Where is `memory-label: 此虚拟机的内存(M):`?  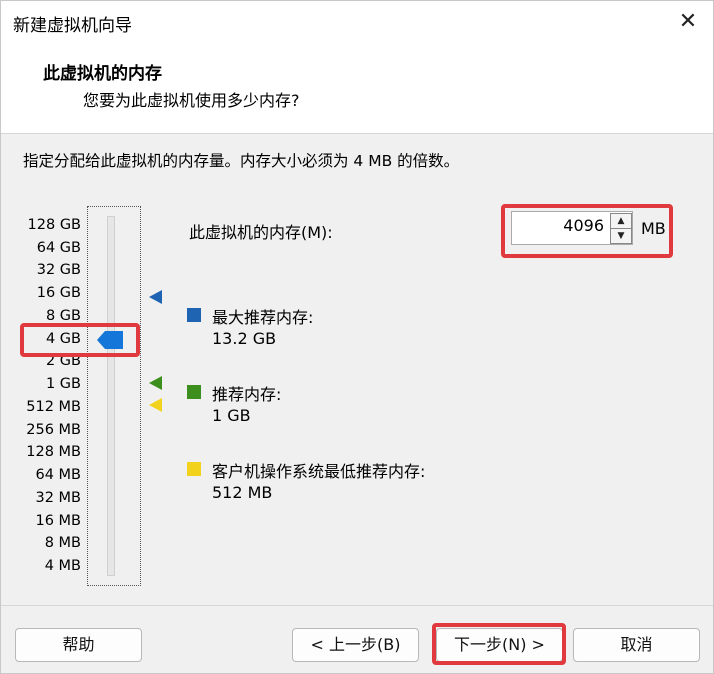
memory-label: 此虚拟机的内存(M): is located at coordinates (261, 232).